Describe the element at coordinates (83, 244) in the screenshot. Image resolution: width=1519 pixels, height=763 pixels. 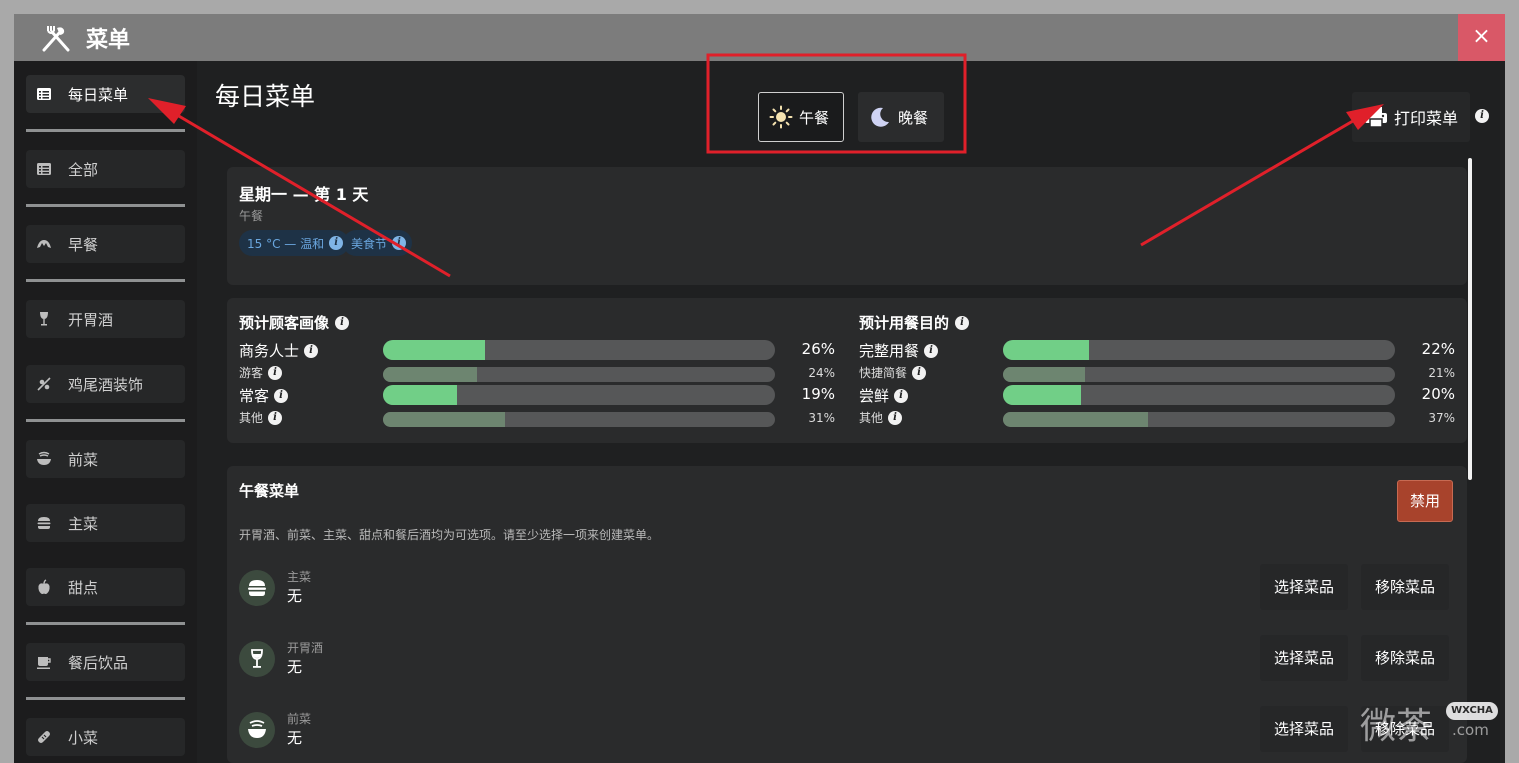
I see `sidebar-item-label: 早餐` at that location.